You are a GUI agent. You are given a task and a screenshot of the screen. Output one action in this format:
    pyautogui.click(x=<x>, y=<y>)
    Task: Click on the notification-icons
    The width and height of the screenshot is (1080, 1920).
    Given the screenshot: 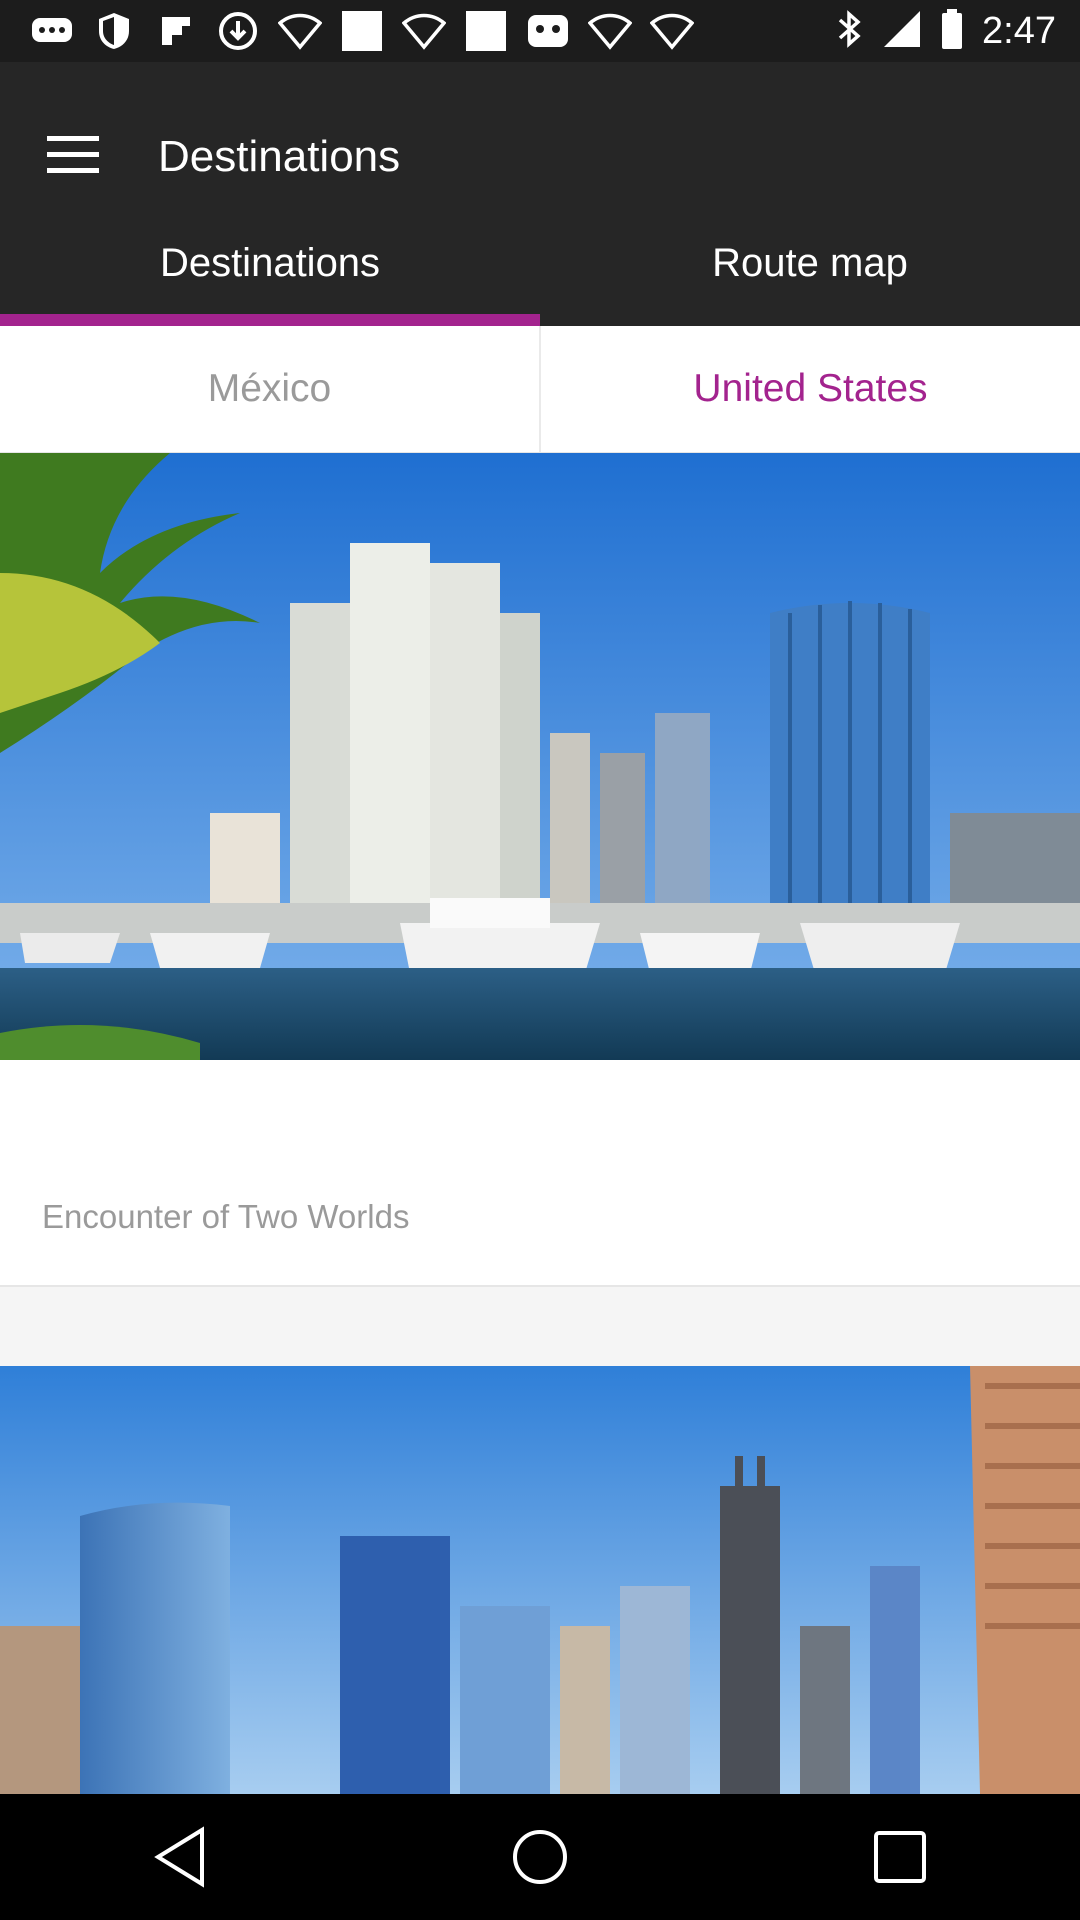 What is the action you would take?
    pyautogui.click(x=362, y=31)
    